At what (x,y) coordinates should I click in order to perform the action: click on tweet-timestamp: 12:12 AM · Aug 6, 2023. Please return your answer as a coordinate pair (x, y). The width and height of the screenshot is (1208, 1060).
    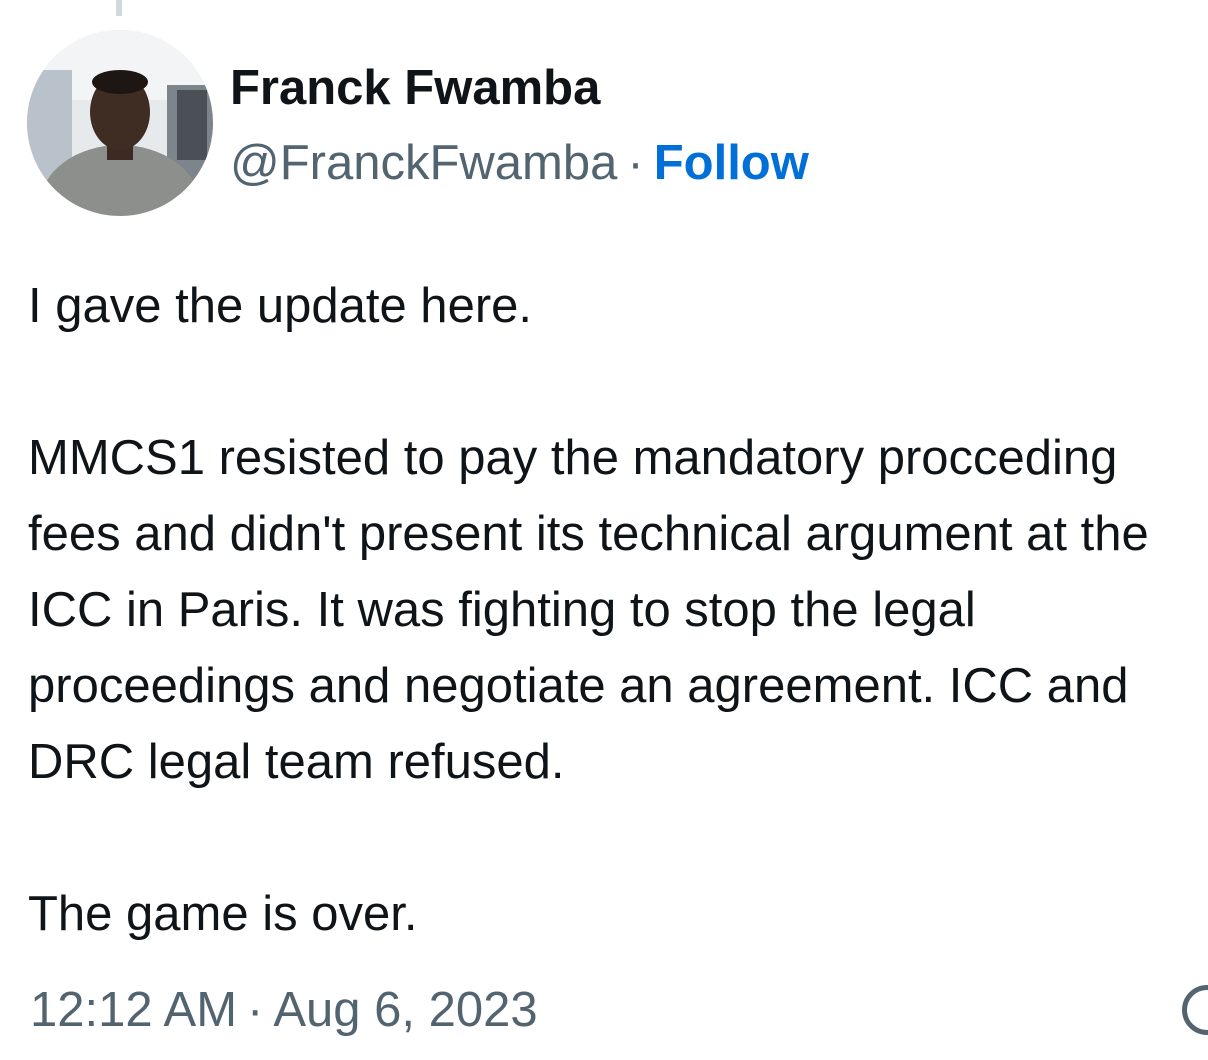
    Looking at the image, I should click on (284, 1010).